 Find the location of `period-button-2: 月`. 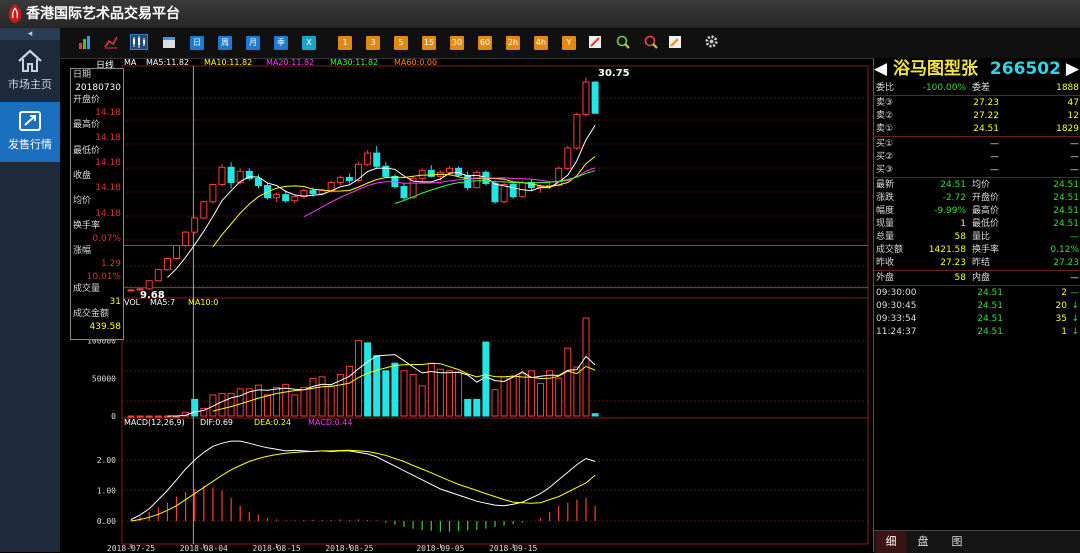

period-button-2: 月 is located at coordinates (253, 43).